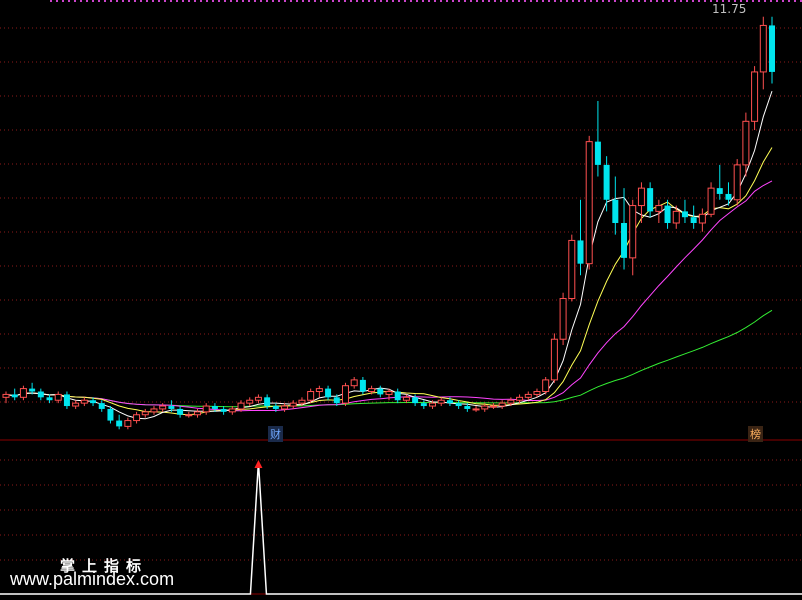 This screenshot has width=802, height=600. Describe the element at coordinates (755, 434) in the screenshot. I see `ranking-marker: 榜` at that location.